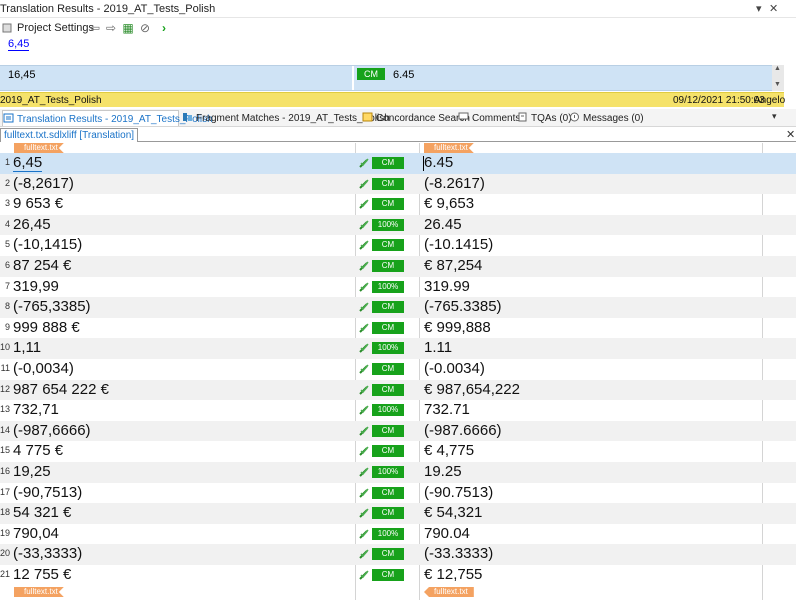 The height and width of the screenshot is (600, 796). Describe the element at coordinates (52, 307) in the screenshot. I see `segment-source: (-765,3385)` at that location.